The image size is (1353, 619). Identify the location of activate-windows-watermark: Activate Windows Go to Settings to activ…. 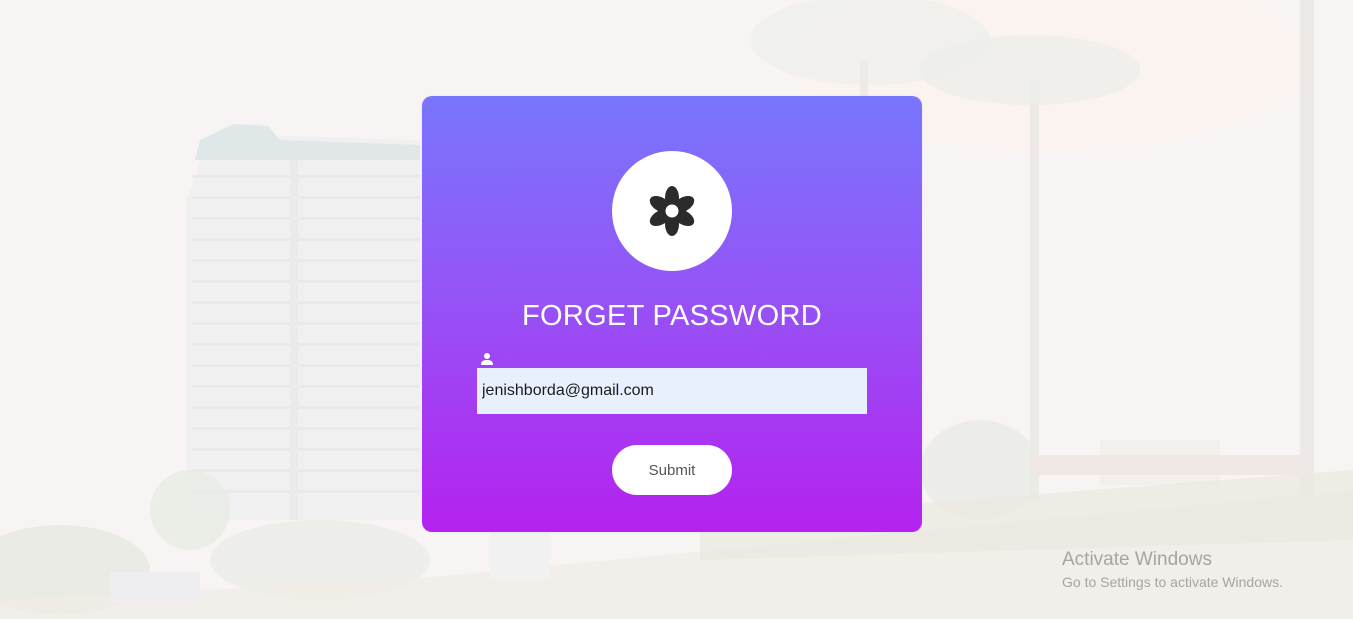
(1172, 570).